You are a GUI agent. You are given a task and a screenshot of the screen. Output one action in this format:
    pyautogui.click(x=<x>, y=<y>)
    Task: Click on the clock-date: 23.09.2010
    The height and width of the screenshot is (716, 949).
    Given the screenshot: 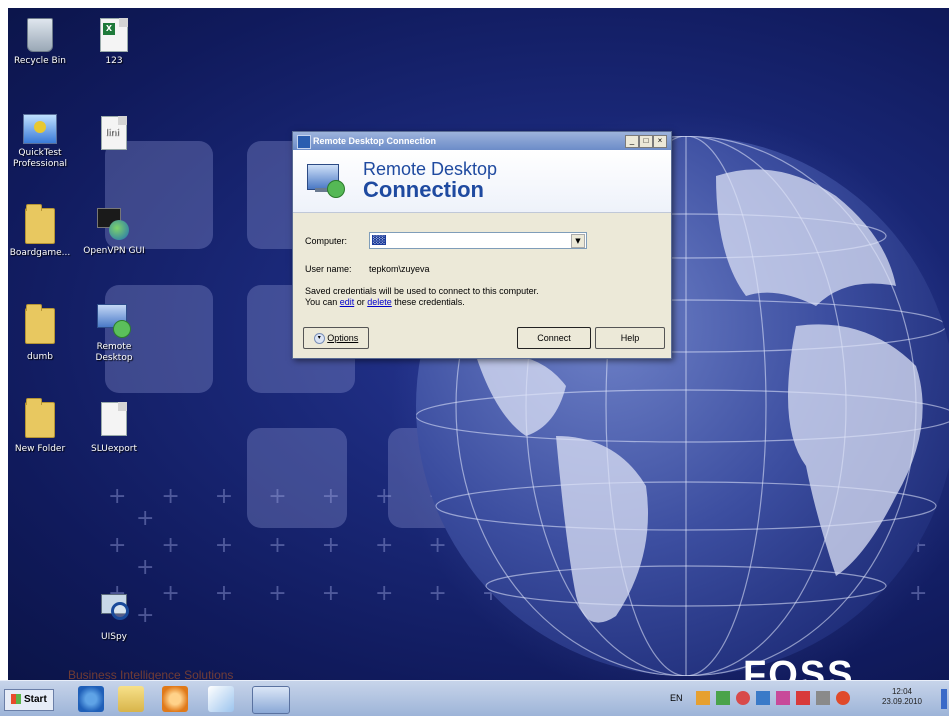 What is the action you would take?
    pyautogui.click(x=902, y=701)
    